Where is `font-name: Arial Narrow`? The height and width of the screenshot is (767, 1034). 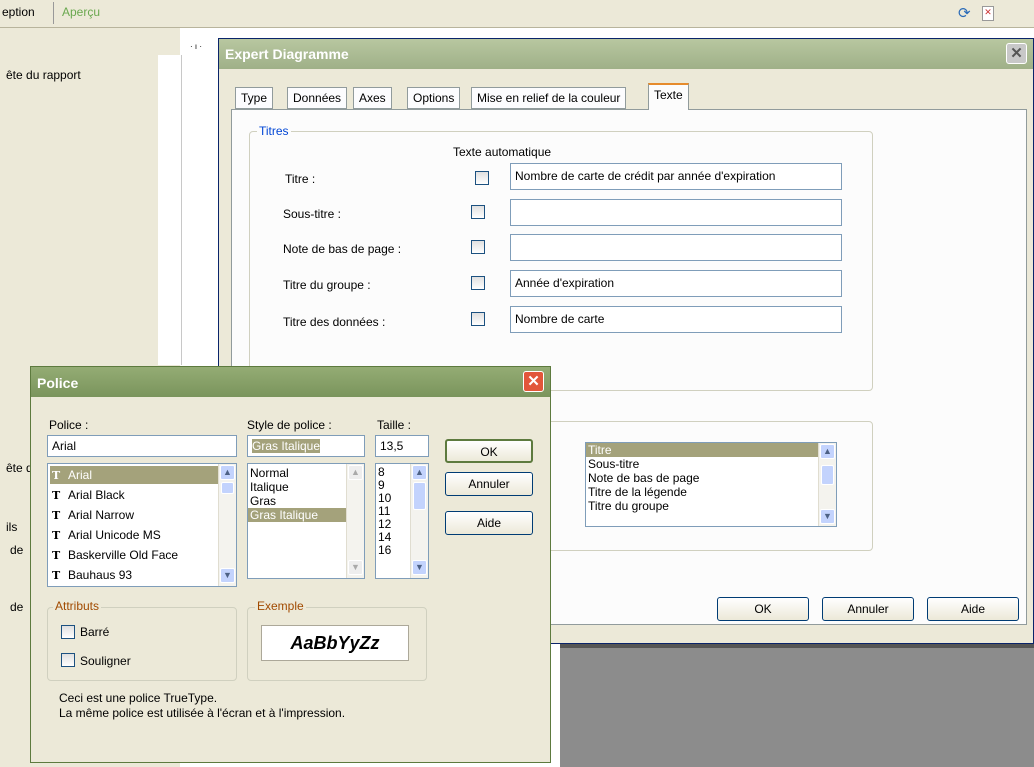
font-name: Arial Narrow is located at coordinates (101, 515).